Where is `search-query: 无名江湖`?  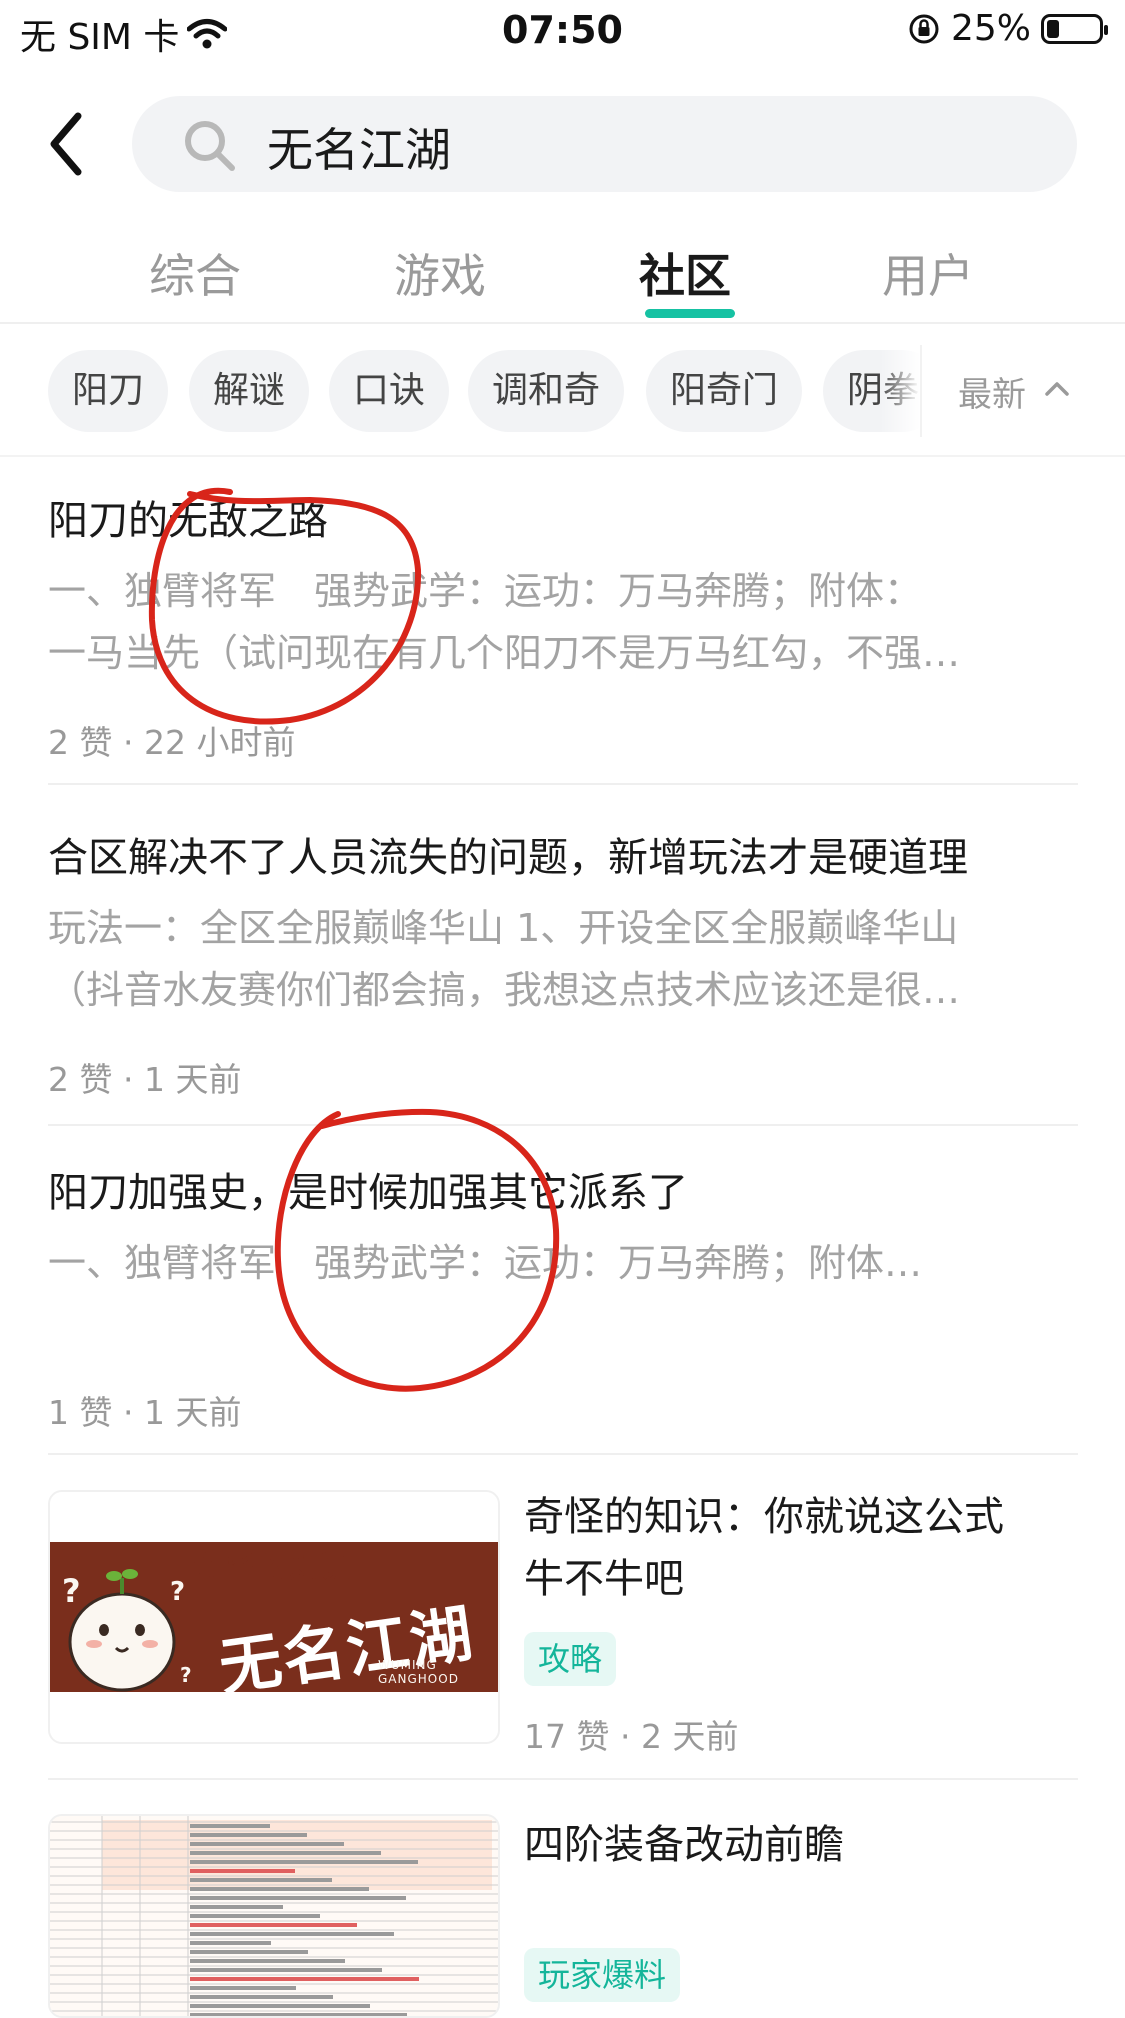 search-query: 无名江湖 is located at coordinates (359, 150).